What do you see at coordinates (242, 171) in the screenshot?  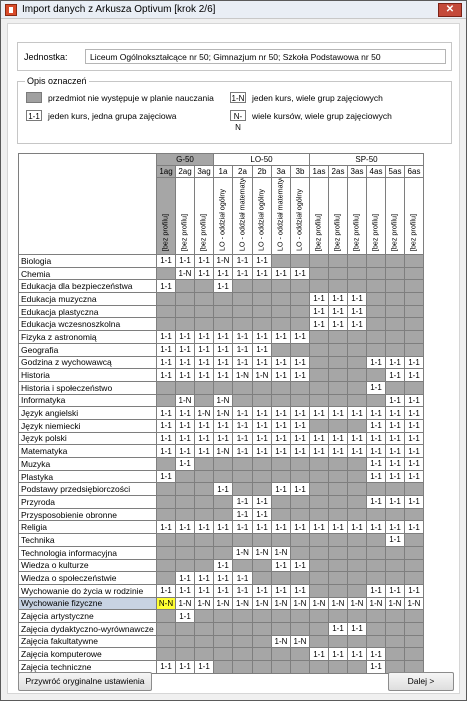 I see `class-header: 2a` at bounding box center [242, 171].